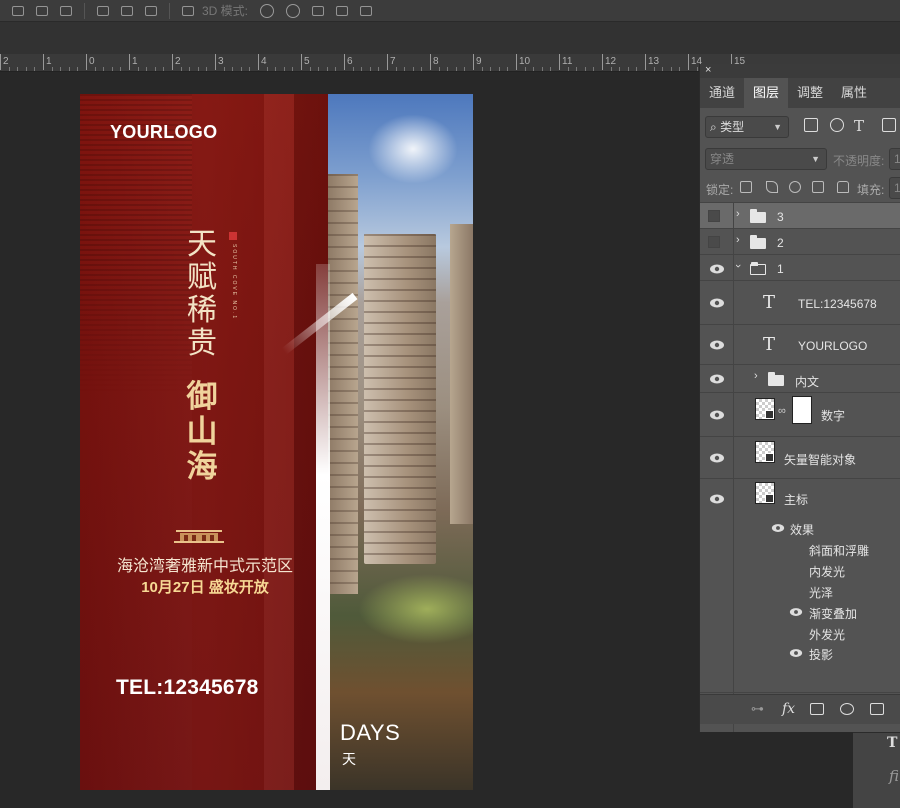  Describe the element at coordinates (769, 457) in the screenshot. I see `smart-object-badge-icon` at that location.